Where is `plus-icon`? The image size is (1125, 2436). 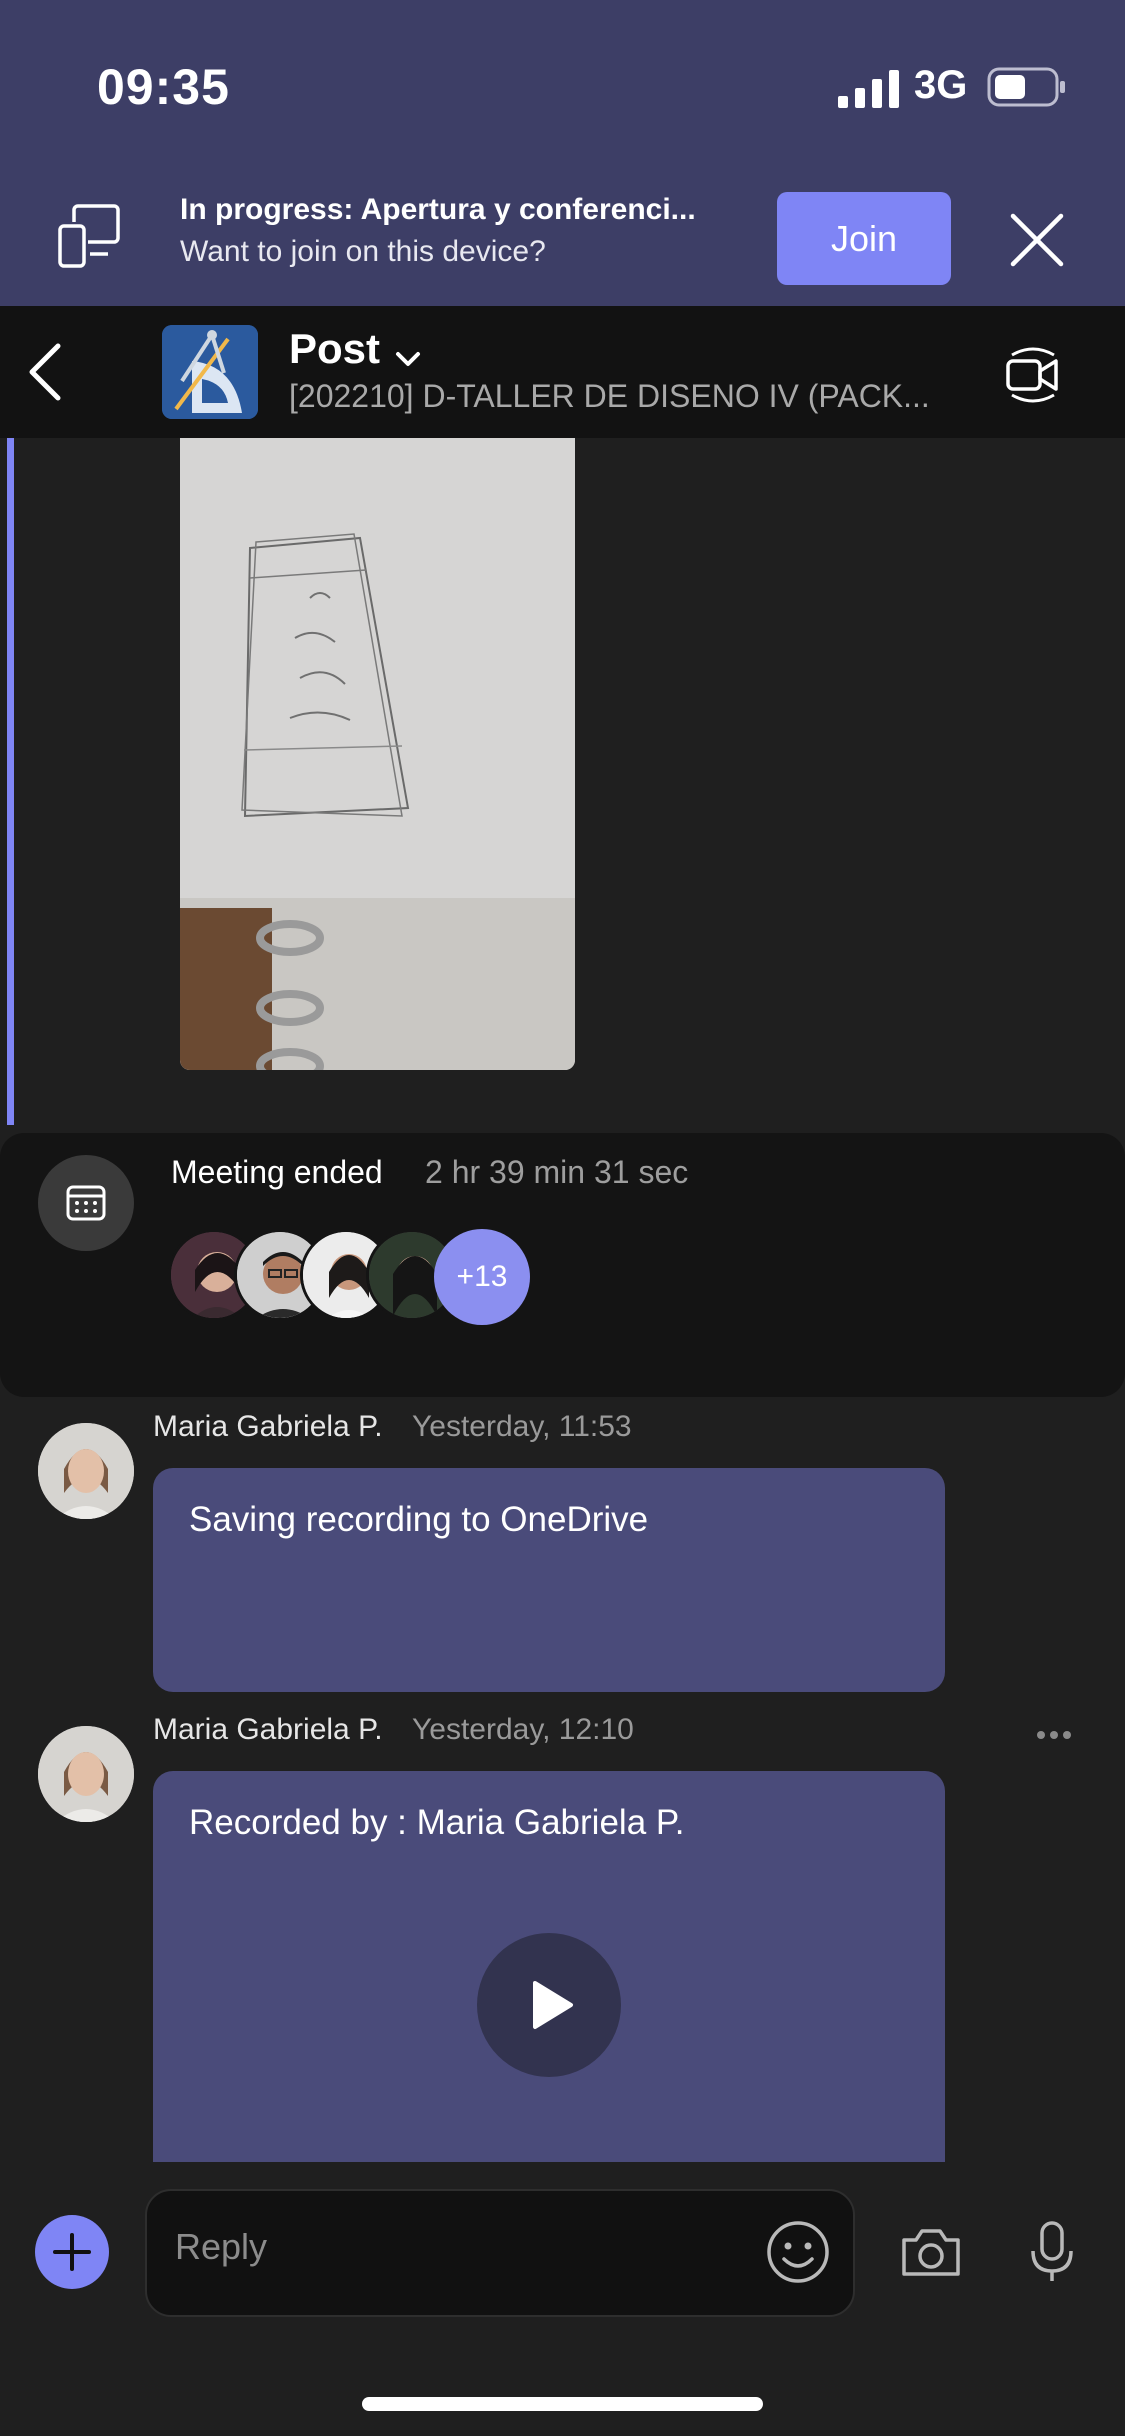
plus-icon is located at coordinates (72, 2252).